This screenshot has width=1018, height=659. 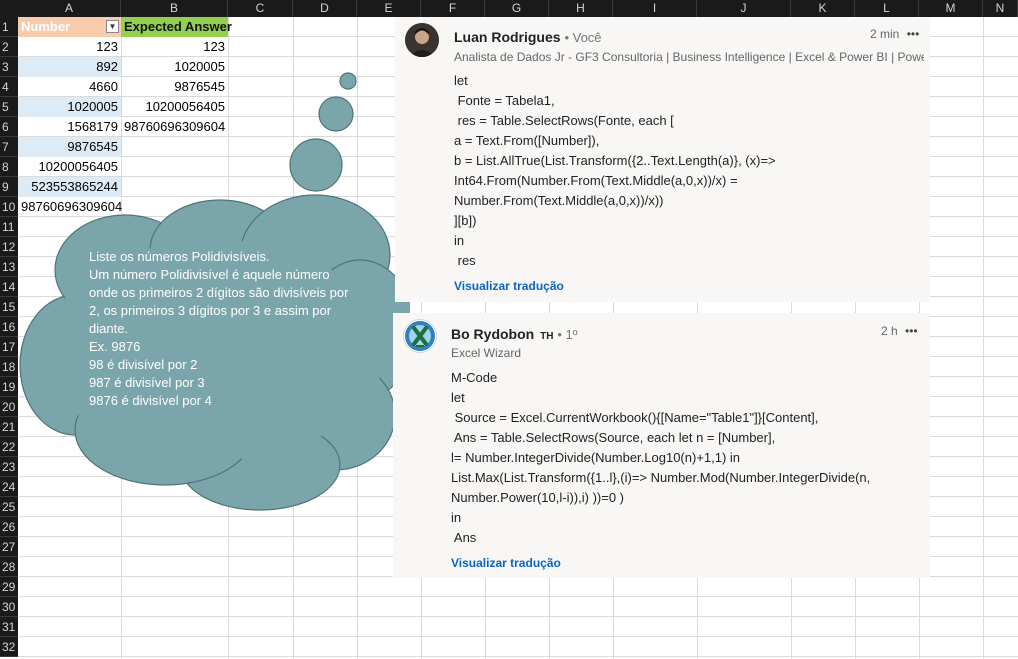 What do you see at coordinates (583, 37) in the screenshot?
I see `connection-degree: • Você` at bounding box center [583, 37].